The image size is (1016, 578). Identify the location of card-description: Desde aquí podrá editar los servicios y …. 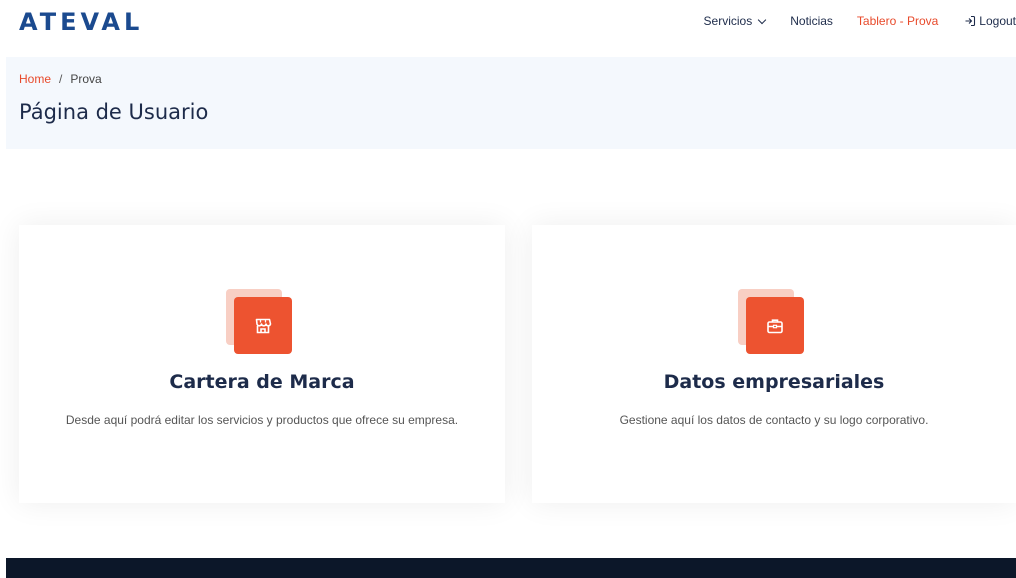
(262, 420).